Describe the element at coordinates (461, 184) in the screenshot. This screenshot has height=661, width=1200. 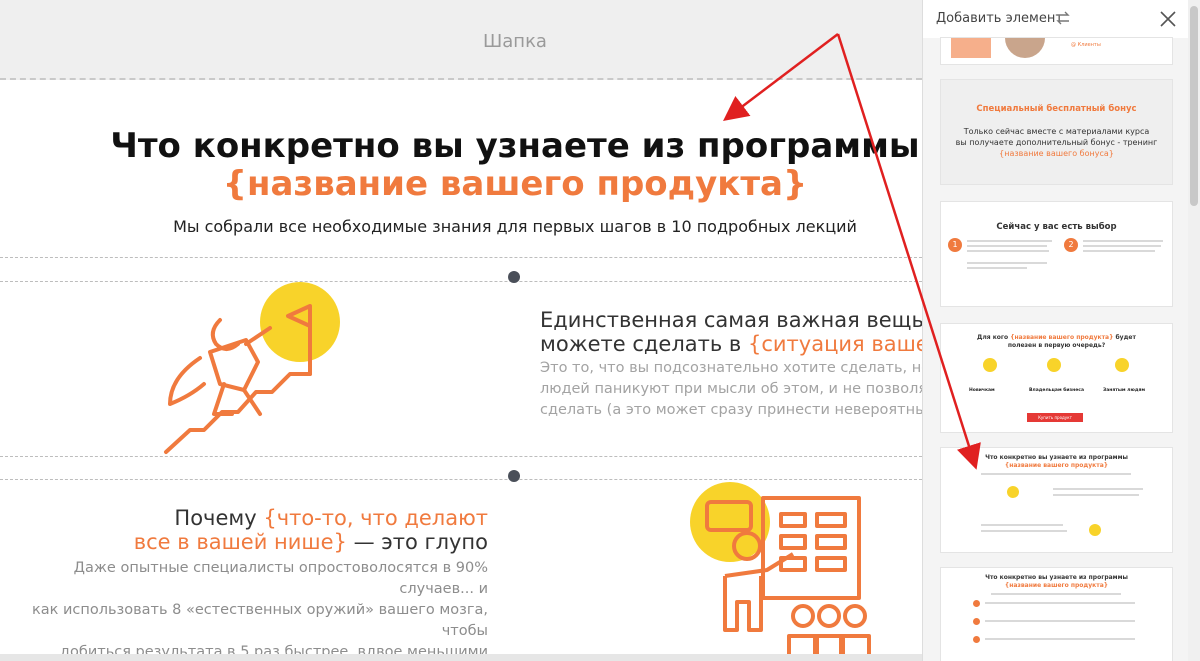
I see `section-heading-accent: {название вашего продукта}` at that location.